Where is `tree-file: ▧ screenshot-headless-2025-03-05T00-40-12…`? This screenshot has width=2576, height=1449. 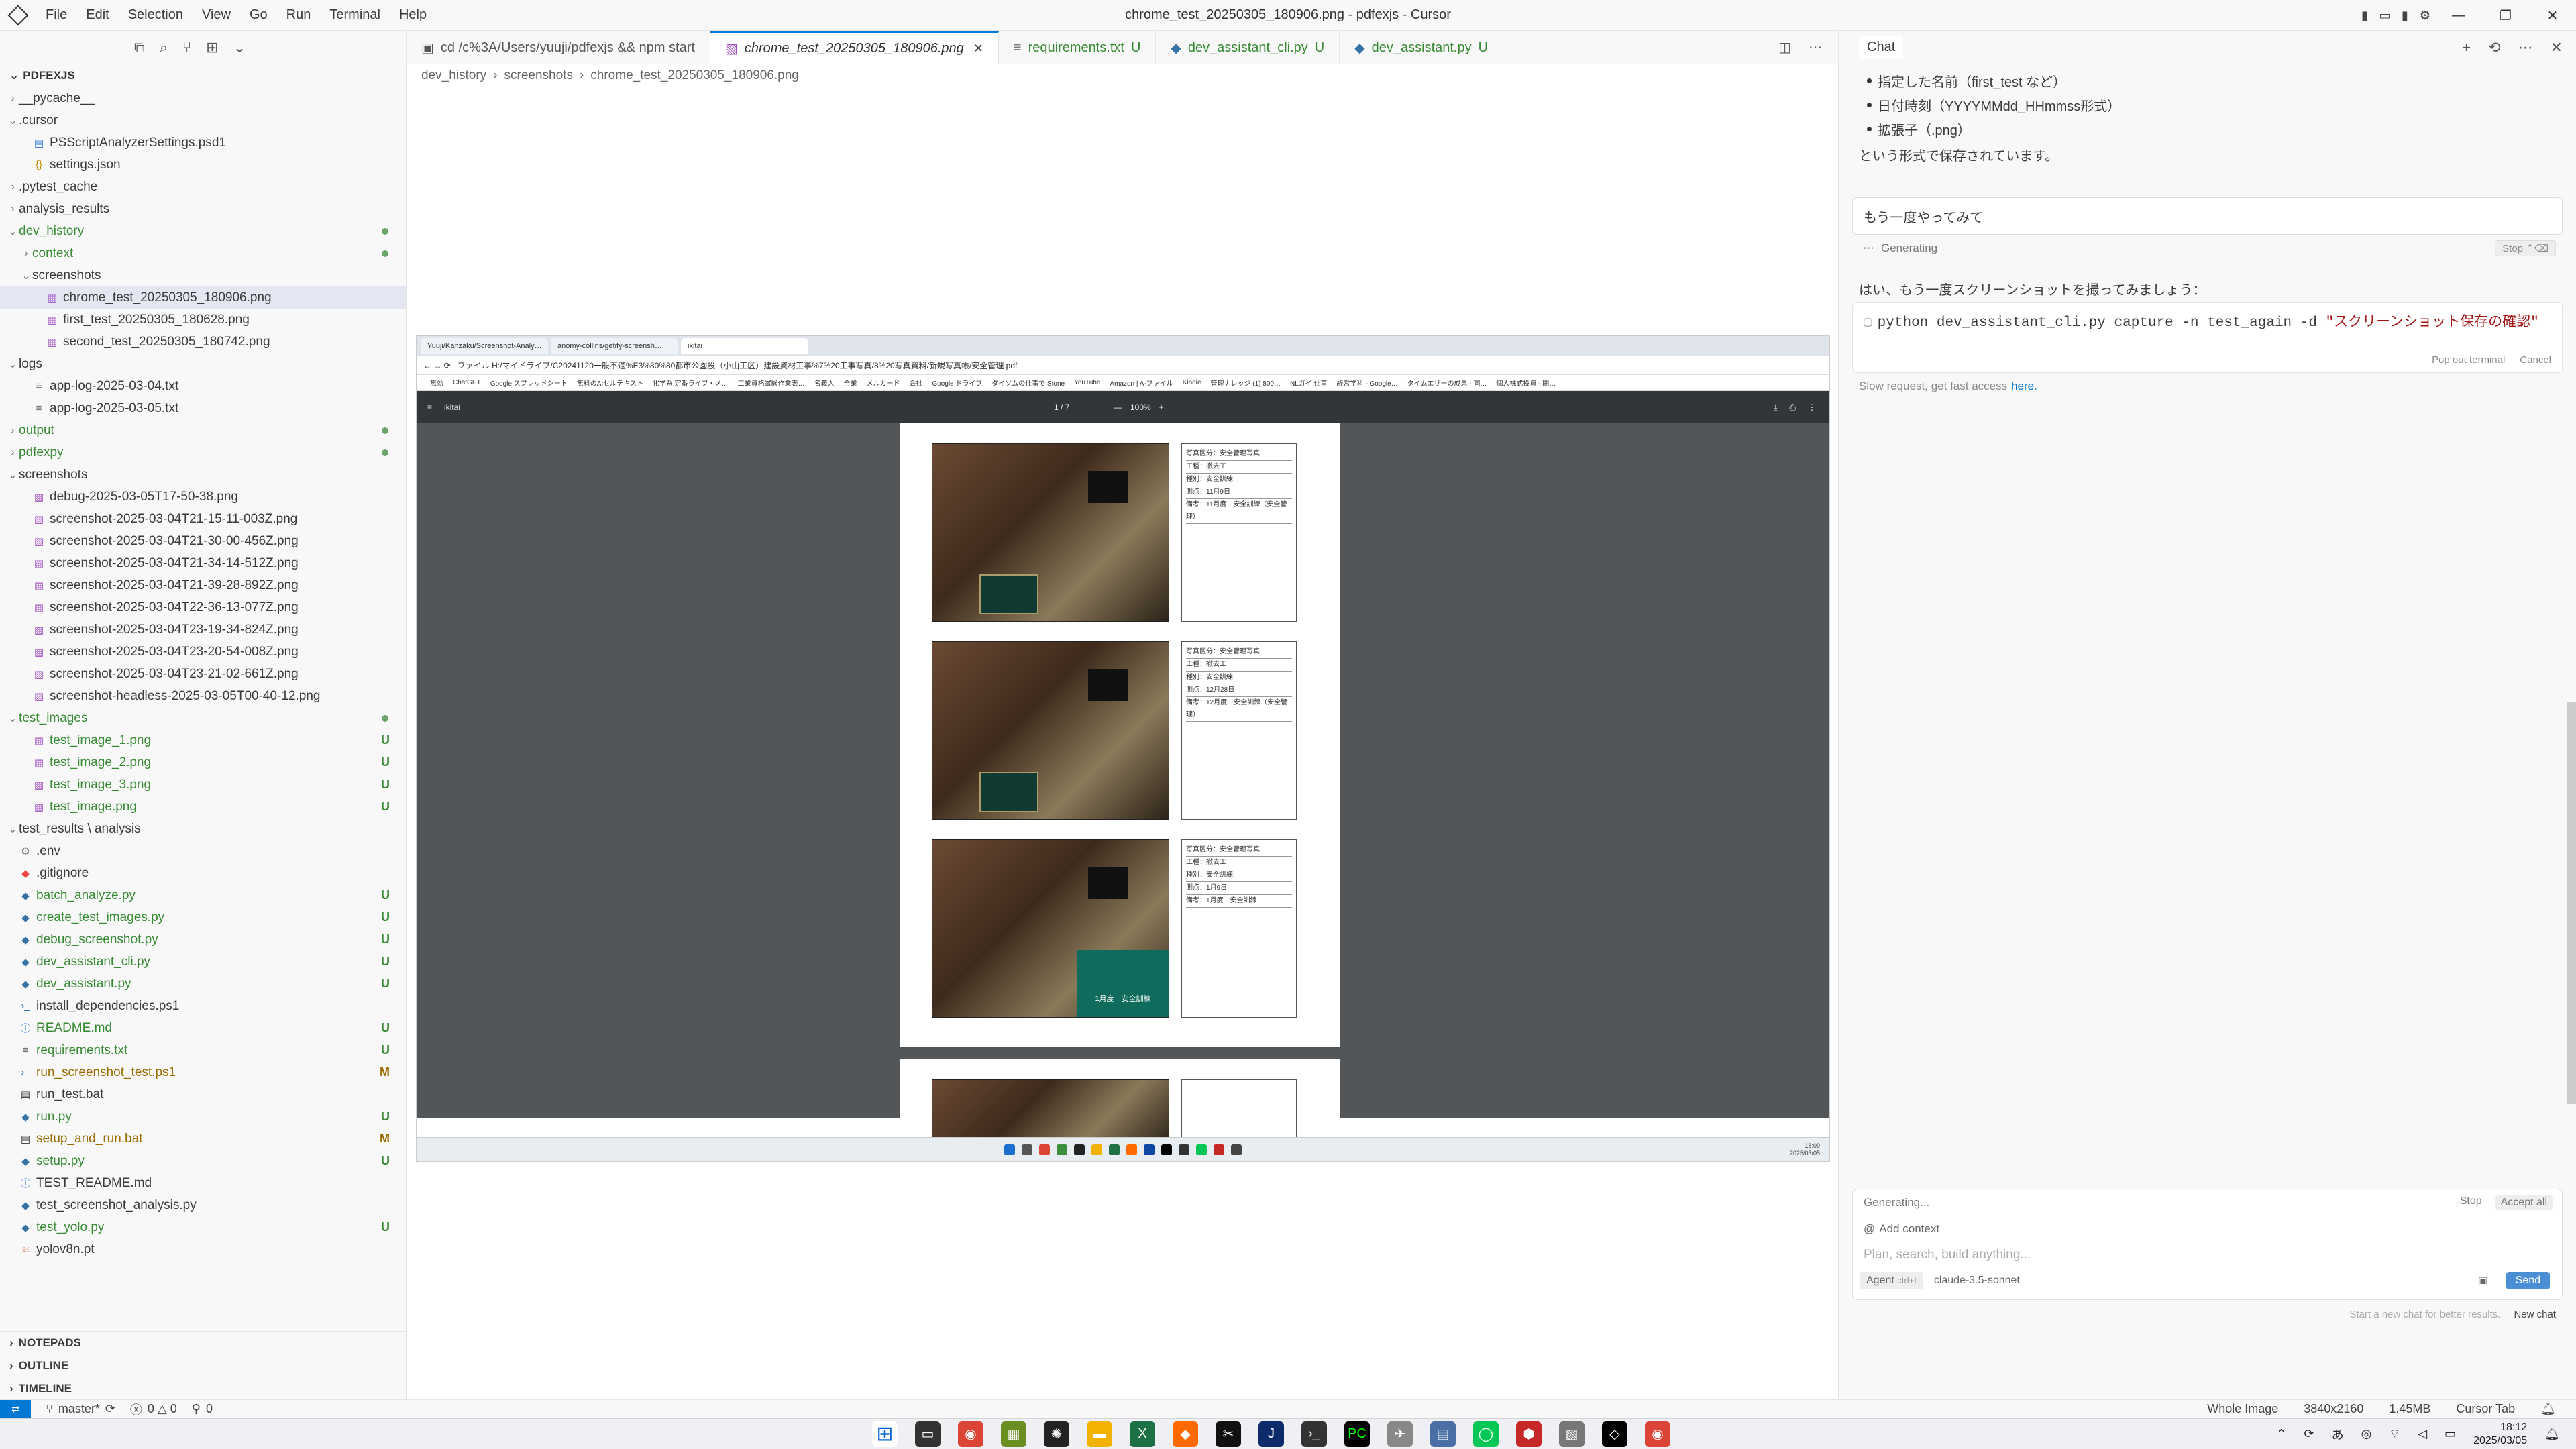 tree-file: ▧ screenshot-headless-2025-03-05T00-40-12… is located at coordinates (203, 696).